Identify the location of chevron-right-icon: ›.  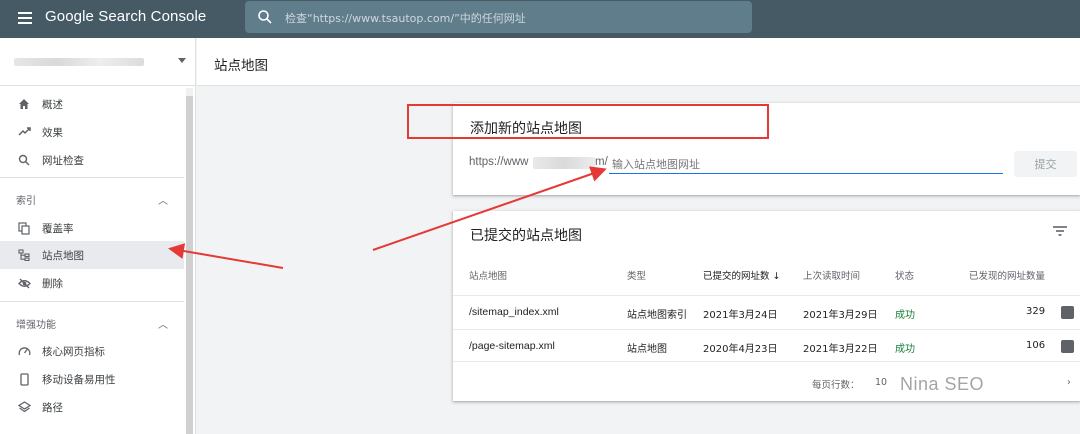
(1069, 382).